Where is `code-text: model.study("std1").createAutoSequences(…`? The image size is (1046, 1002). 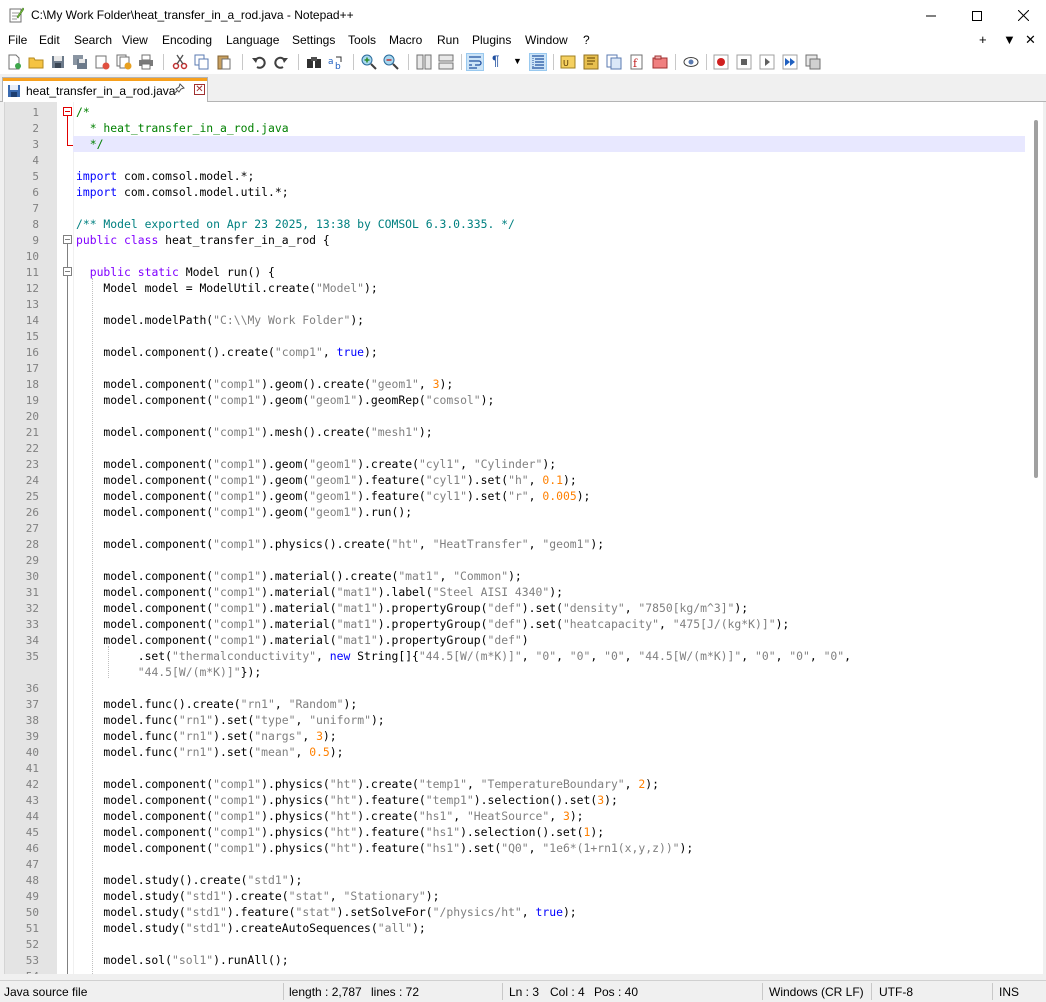 code-text: model.study("std1").createAutoSequences(… is located at coordinates (250, 928).